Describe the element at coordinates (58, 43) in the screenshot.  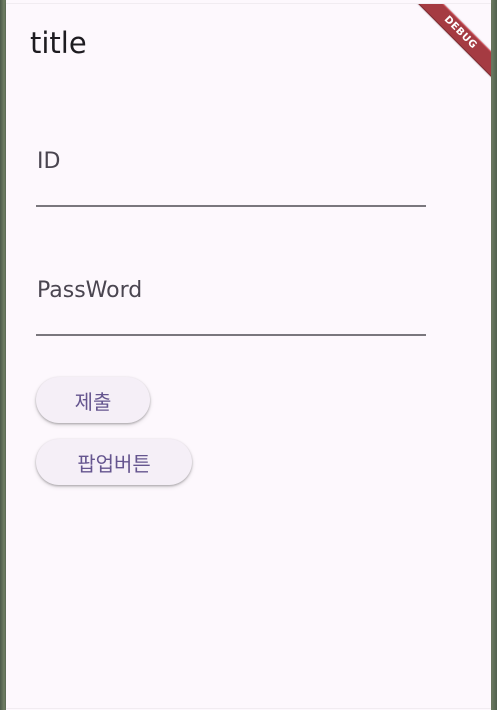
I see `app-title: title` at that location.